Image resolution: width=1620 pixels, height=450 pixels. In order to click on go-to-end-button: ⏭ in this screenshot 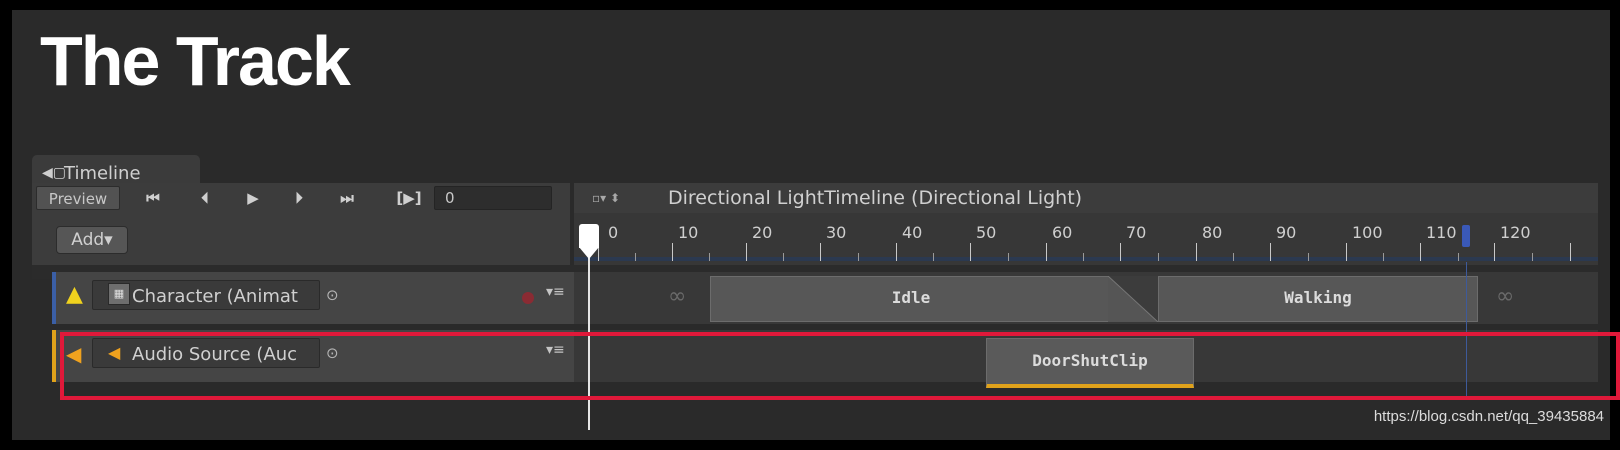, I will do `click(347, 198)`.